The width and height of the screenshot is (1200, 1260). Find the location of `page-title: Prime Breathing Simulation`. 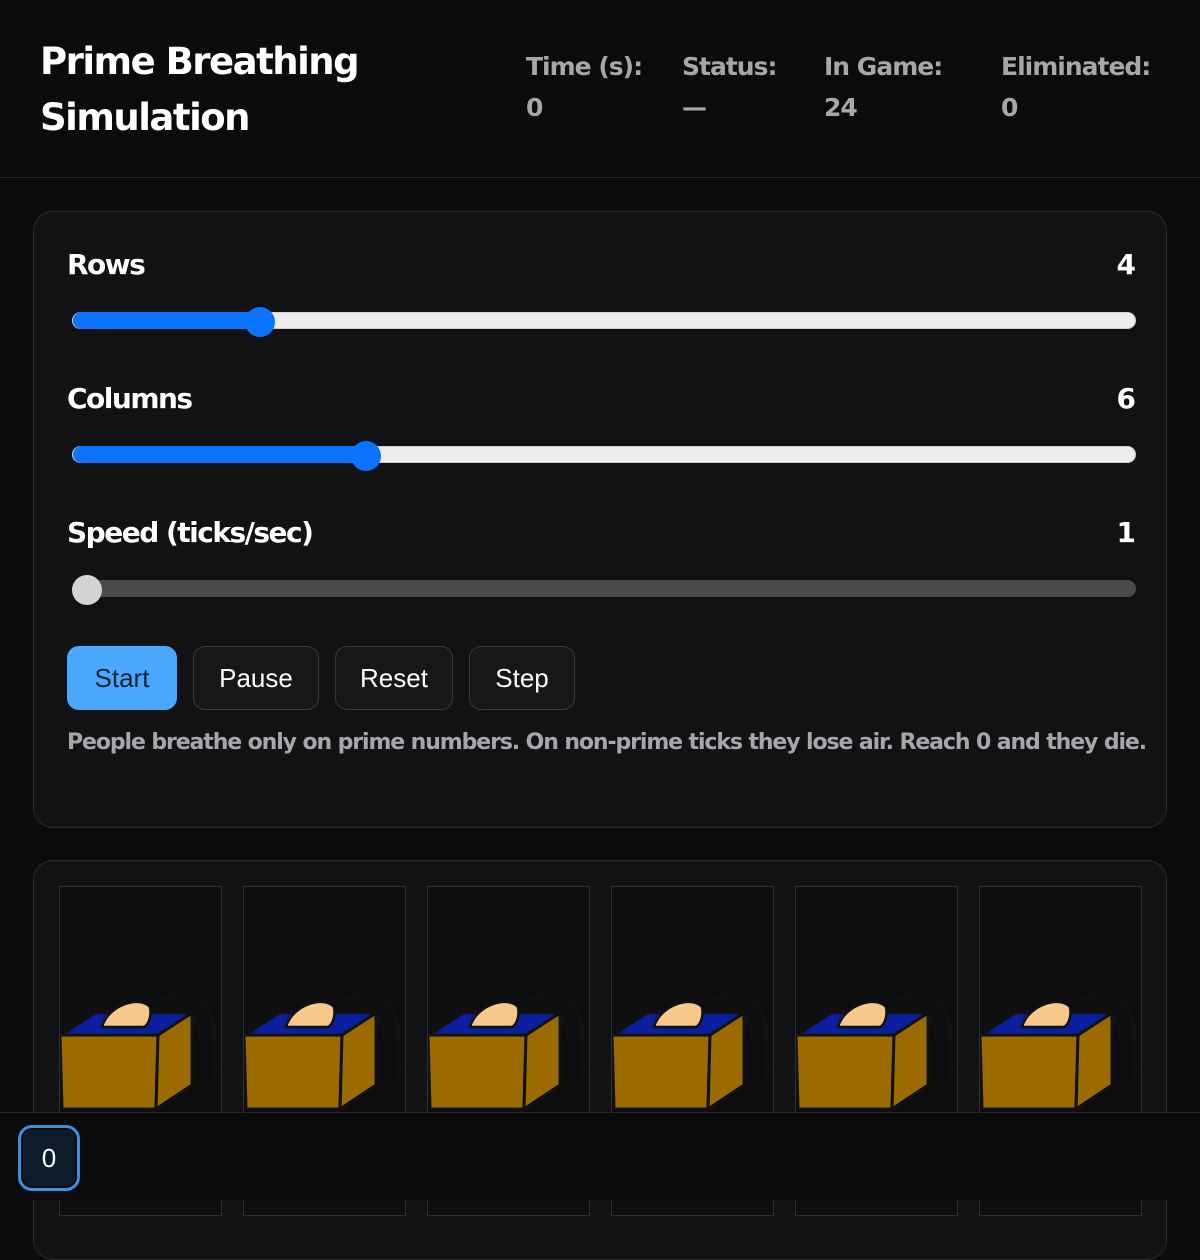

page-title: Prime Breathing Simulation is located at coordinates (200, 89).